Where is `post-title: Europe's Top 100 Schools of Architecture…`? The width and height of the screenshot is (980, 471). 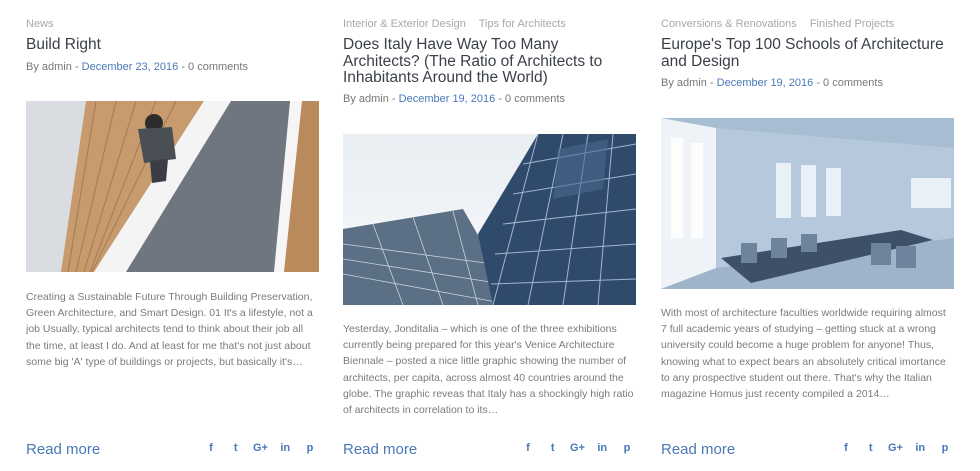 post-title: Europe's Top 100 Schools of Architecture… is located at coordinates (807, 53).